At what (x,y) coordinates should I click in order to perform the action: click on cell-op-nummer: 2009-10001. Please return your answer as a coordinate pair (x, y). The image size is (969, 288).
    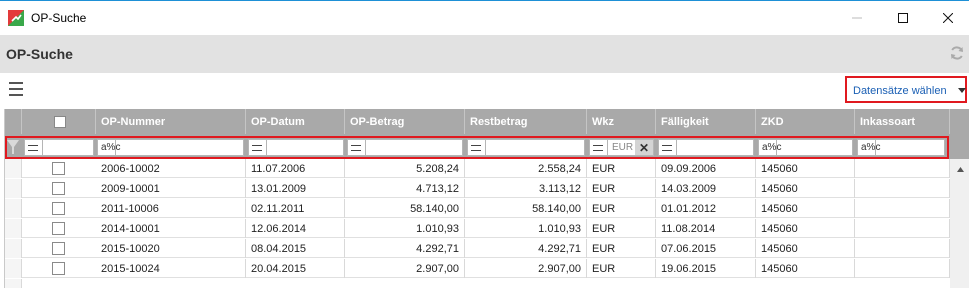
    Looking at the image, I should click on (171, 188).